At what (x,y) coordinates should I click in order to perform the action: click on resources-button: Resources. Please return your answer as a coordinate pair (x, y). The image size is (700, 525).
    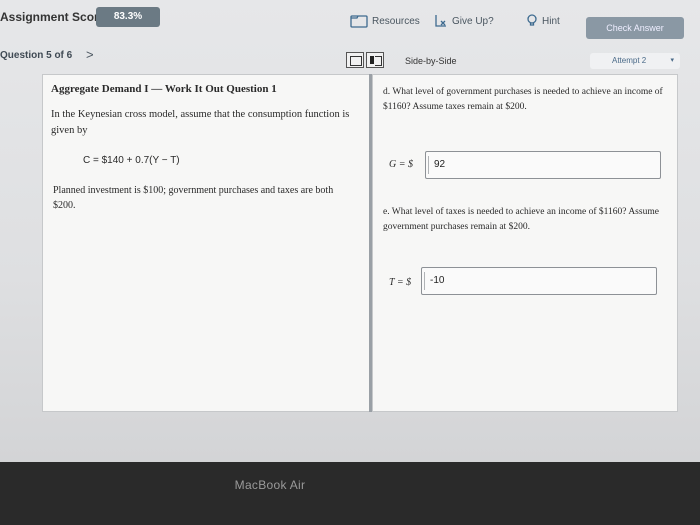
    Looking at the image, I should click on (385, 21).